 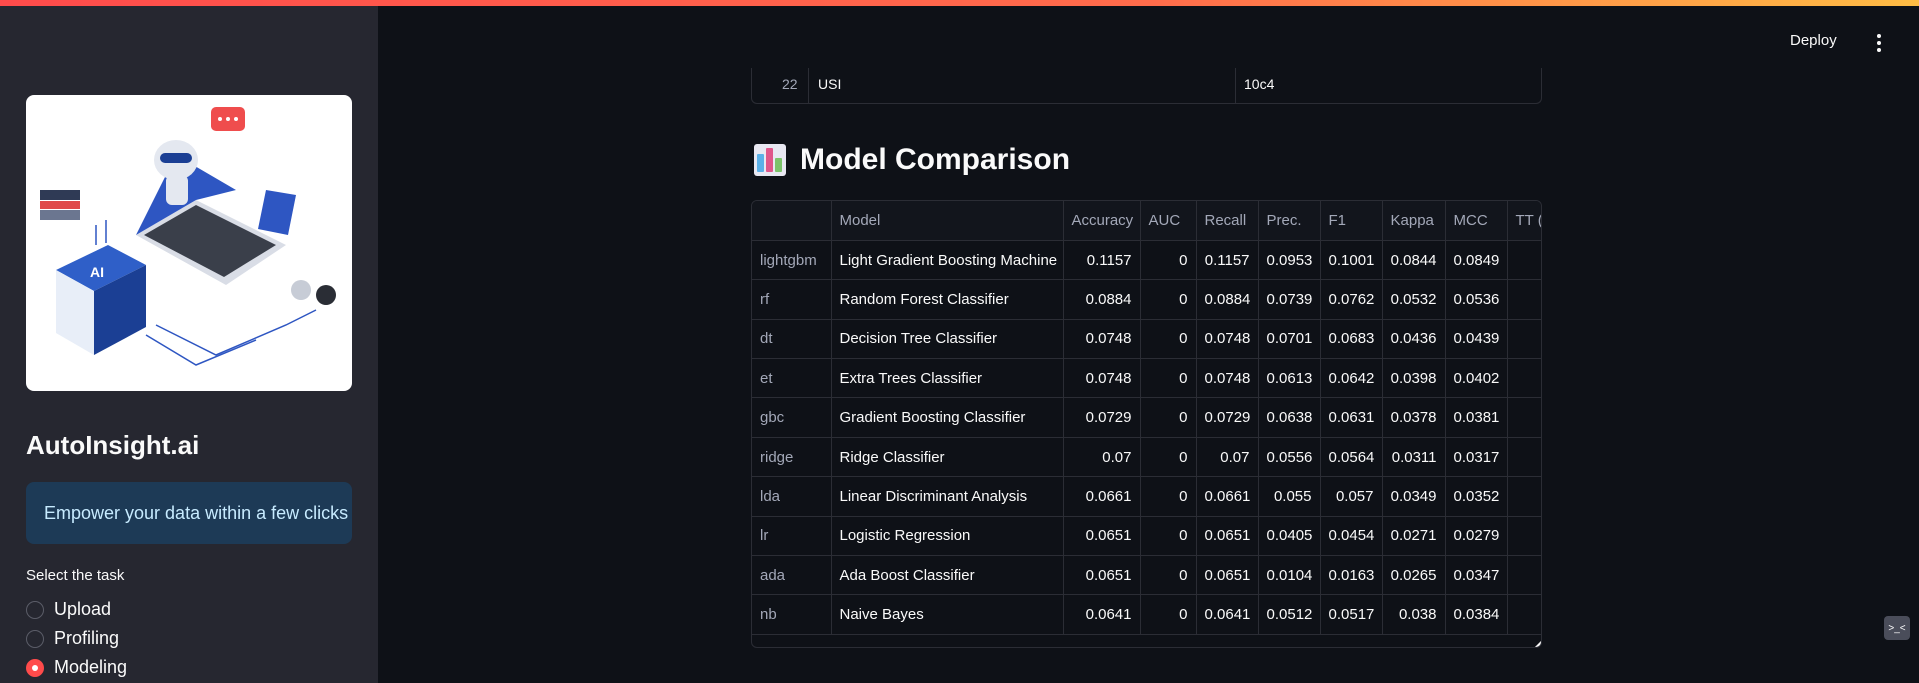 I want to click on table-cell-kappa: 0.0311, so click(x=1414, y=457).